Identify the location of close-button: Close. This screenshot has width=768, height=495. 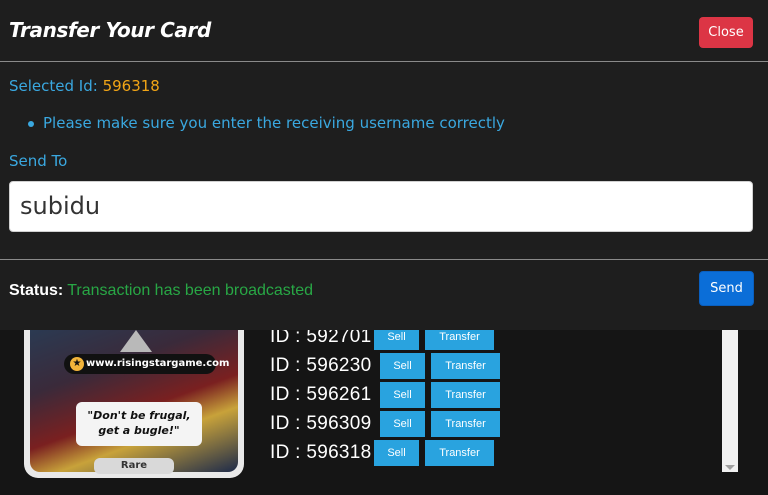
(726, 32).